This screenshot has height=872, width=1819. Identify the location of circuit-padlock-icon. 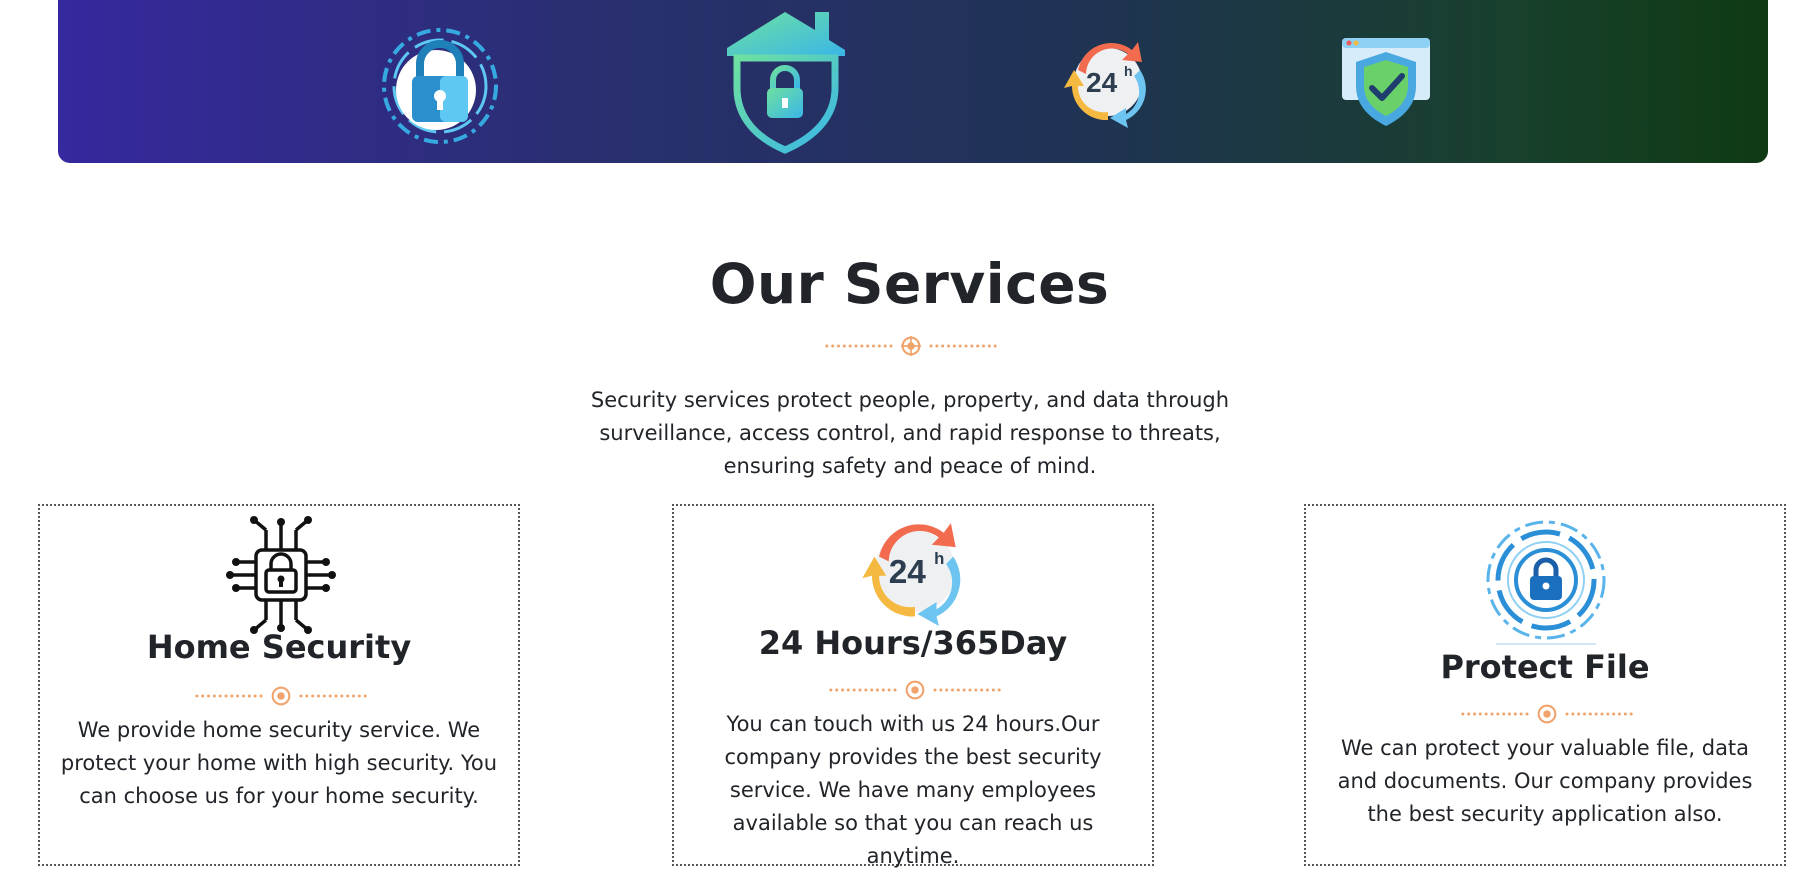
(440, 86).